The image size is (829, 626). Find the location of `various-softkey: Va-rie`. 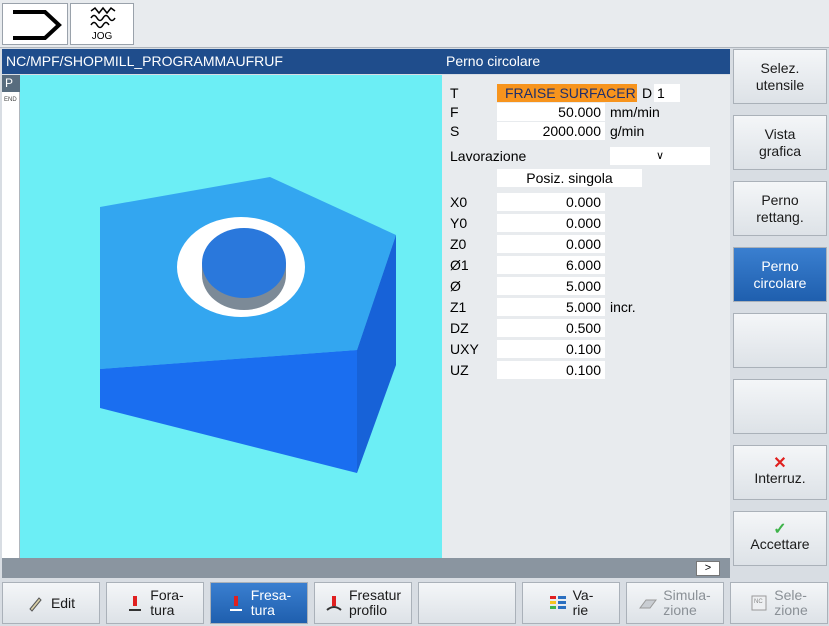

various-softkey: Va-rie is located at coordinates (571, 603).